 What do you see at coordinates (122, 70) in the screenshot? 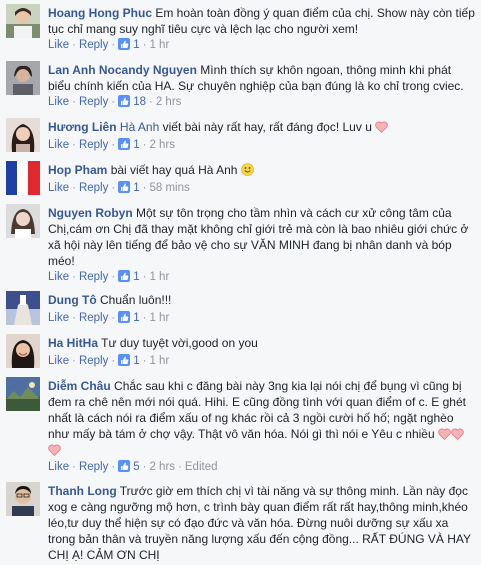
I see `author-name: Lan Anh Nocandy Nguyen` at bounding box center [122, 70].